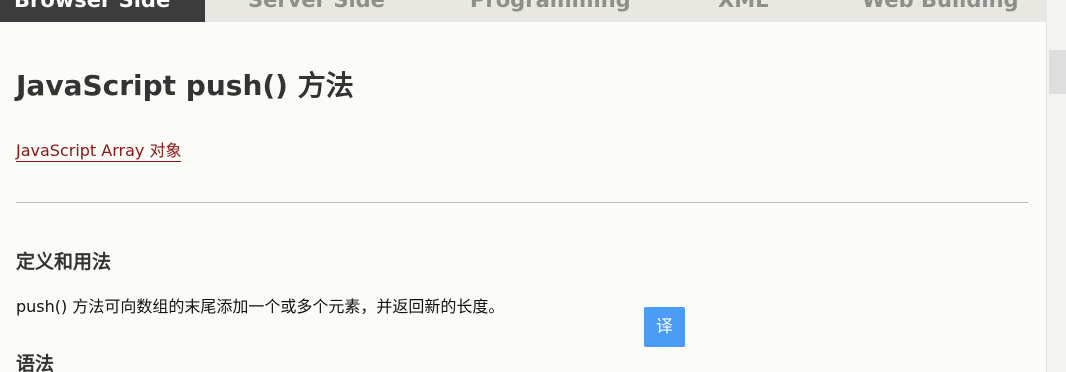 The height and width of the screenshot is (372, 1066). What do you see at coordinates (316, 11) in the screenshot?
I see `tab-server-side: Server Side` at bounding box center [316, 11].